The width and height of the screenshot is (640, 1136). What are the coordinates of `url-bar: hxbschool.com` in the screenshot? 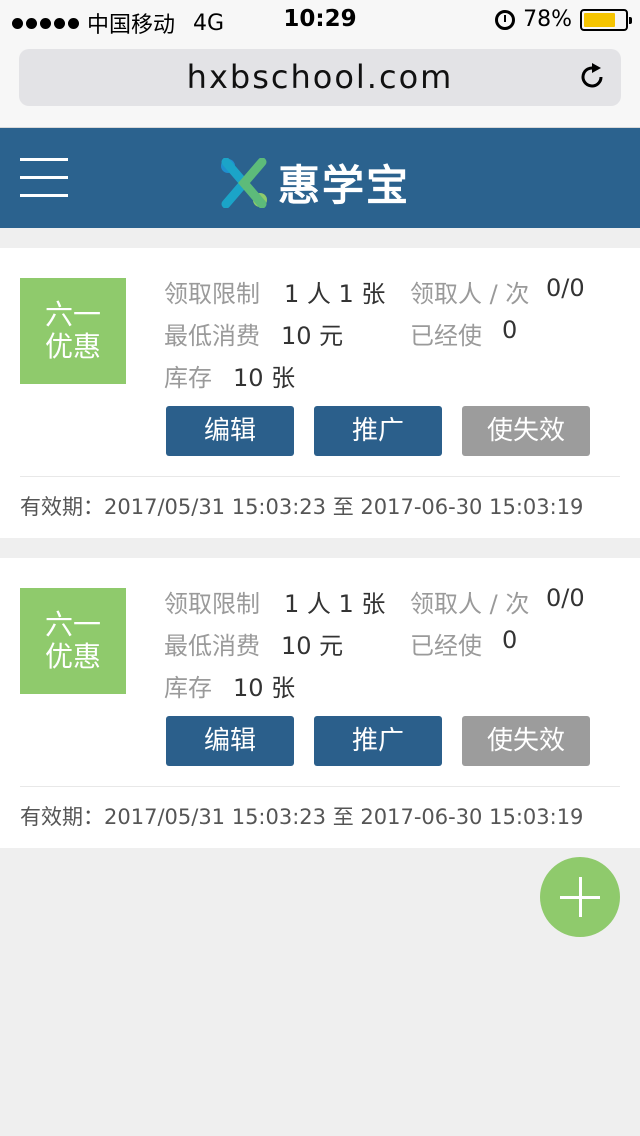 It's located at (320, 77).